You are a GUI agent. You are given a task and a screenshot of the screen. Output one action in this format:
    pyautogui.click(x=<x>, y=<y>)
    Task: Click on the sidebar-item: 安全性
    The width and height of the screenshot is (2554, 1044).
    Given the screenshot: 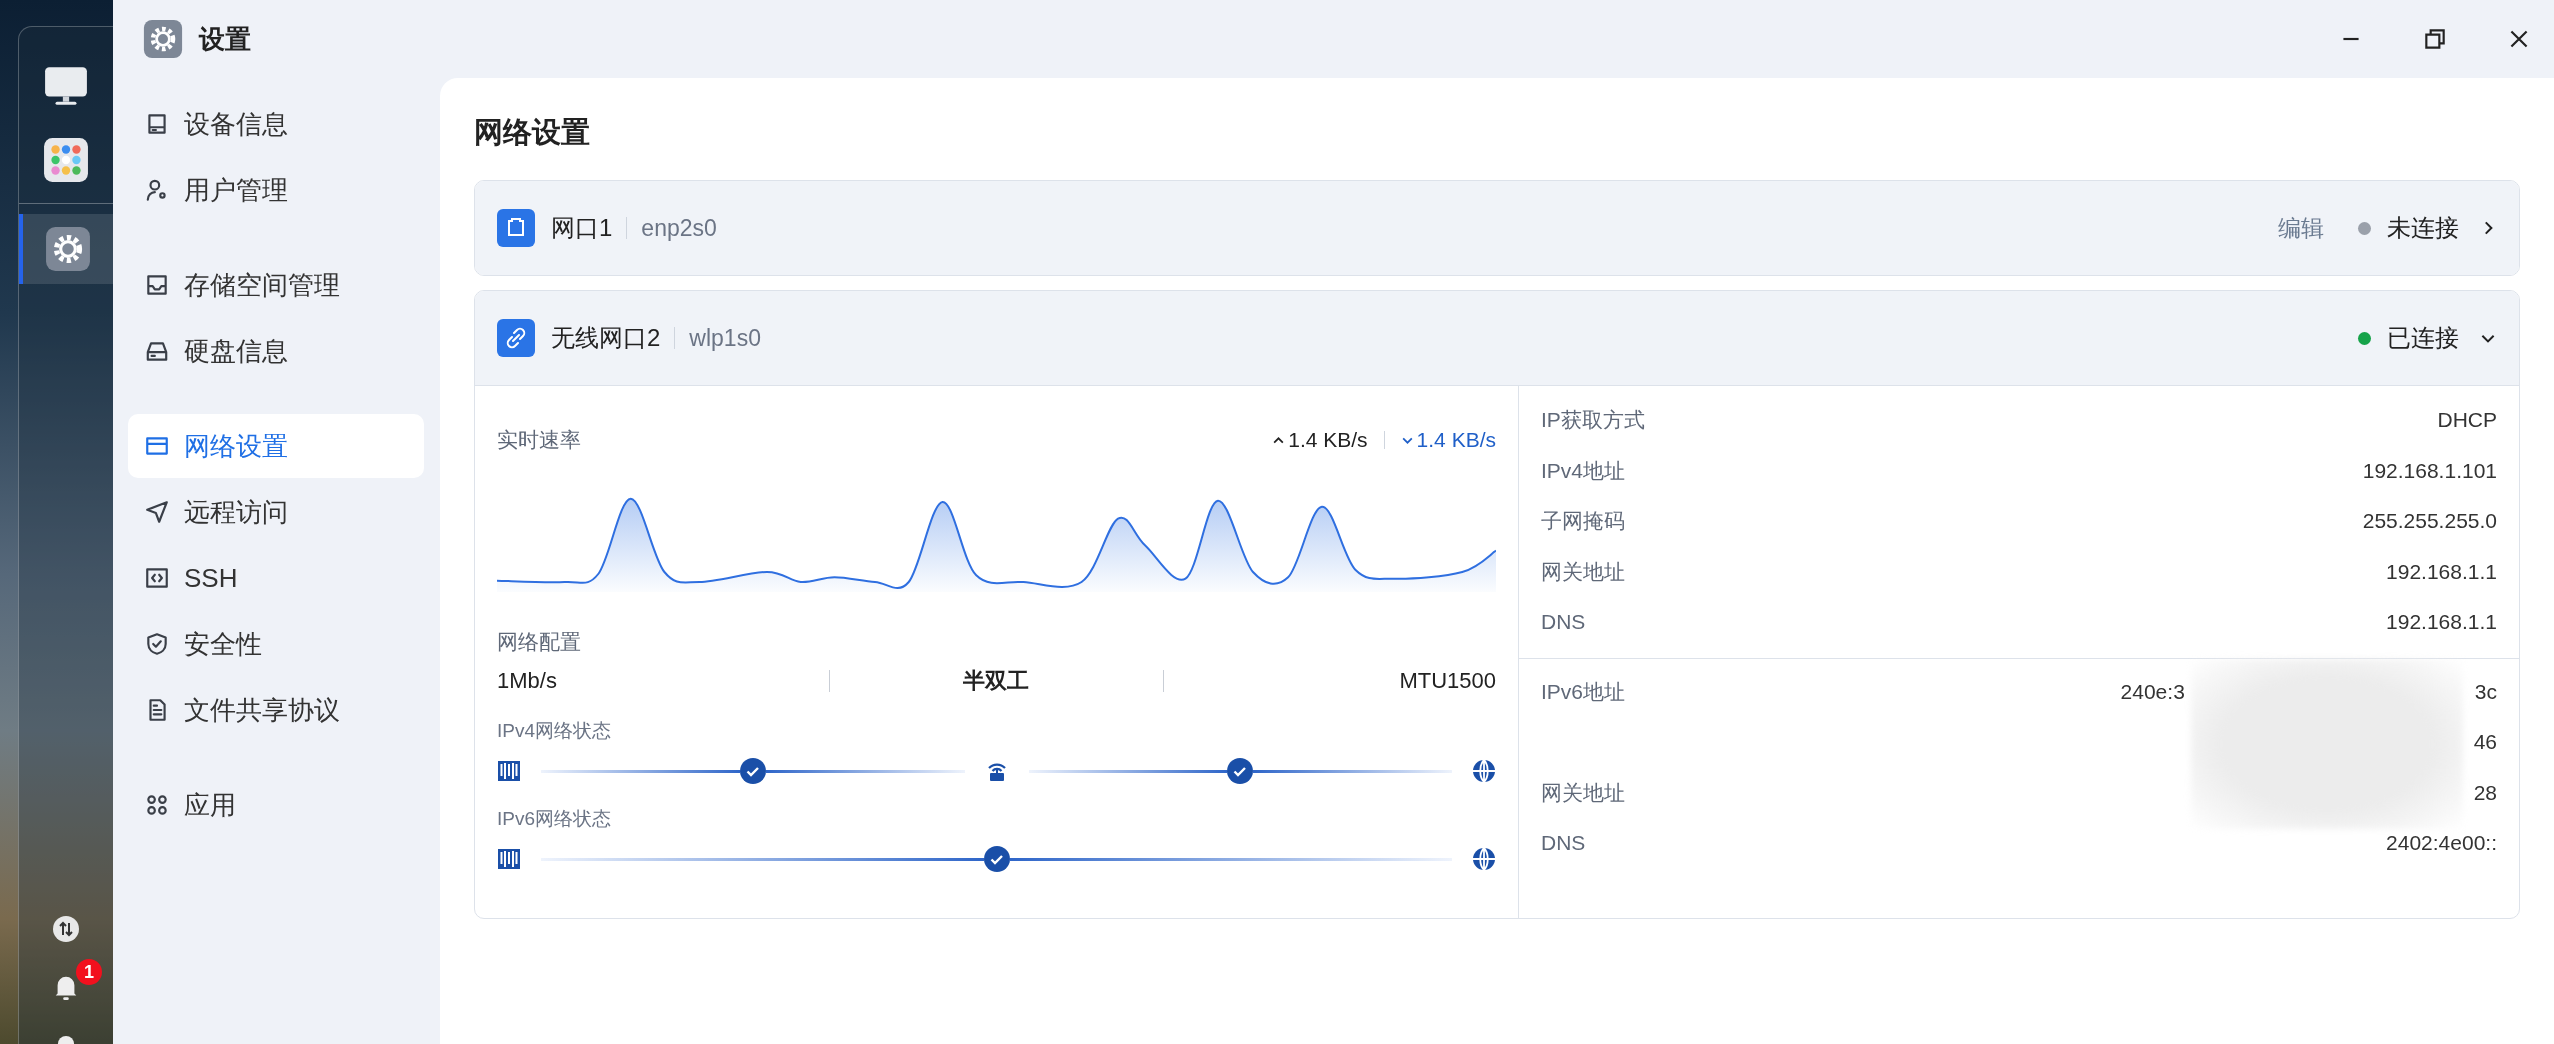 What is the action you would take?
    pyautogui.click(x=276, y=644)
    